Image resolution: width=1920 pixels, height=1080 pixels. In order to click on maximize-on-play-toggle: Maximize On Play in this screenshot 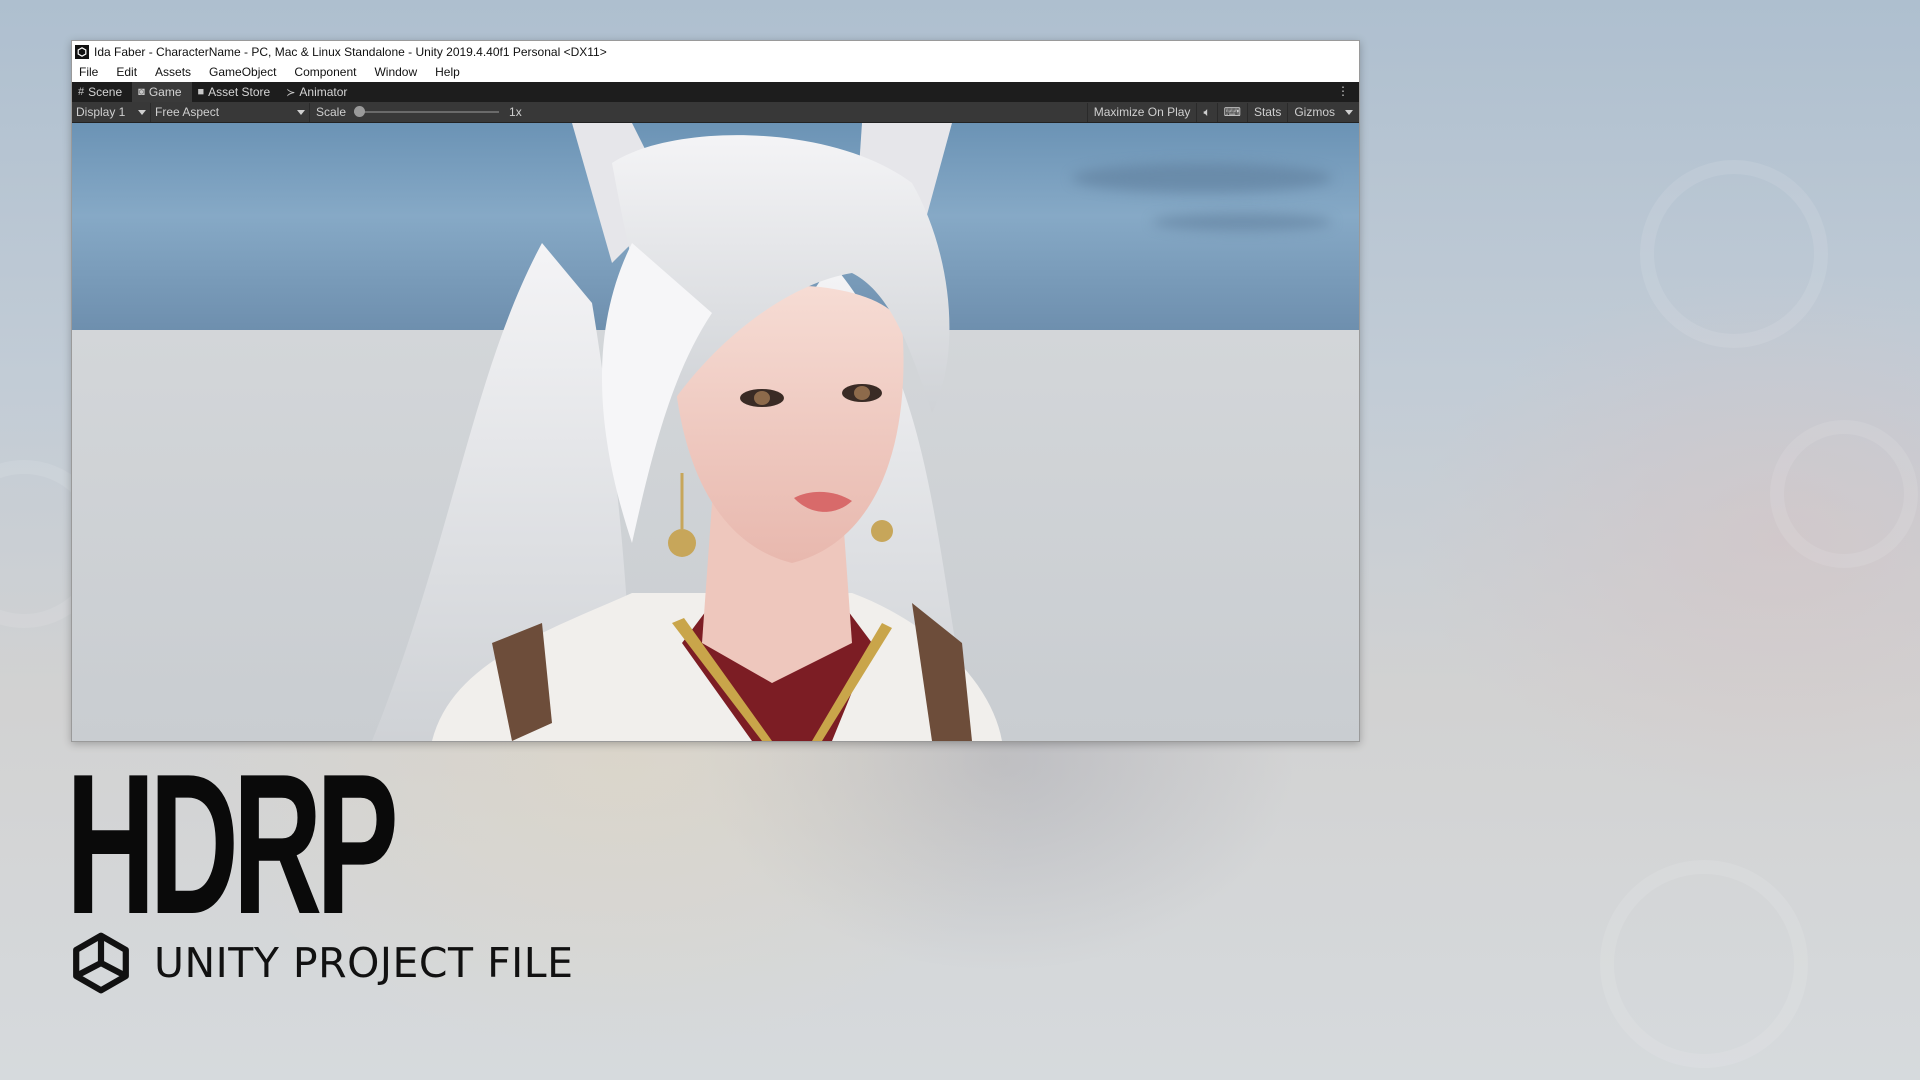, I will do `click(1141, 112)`.